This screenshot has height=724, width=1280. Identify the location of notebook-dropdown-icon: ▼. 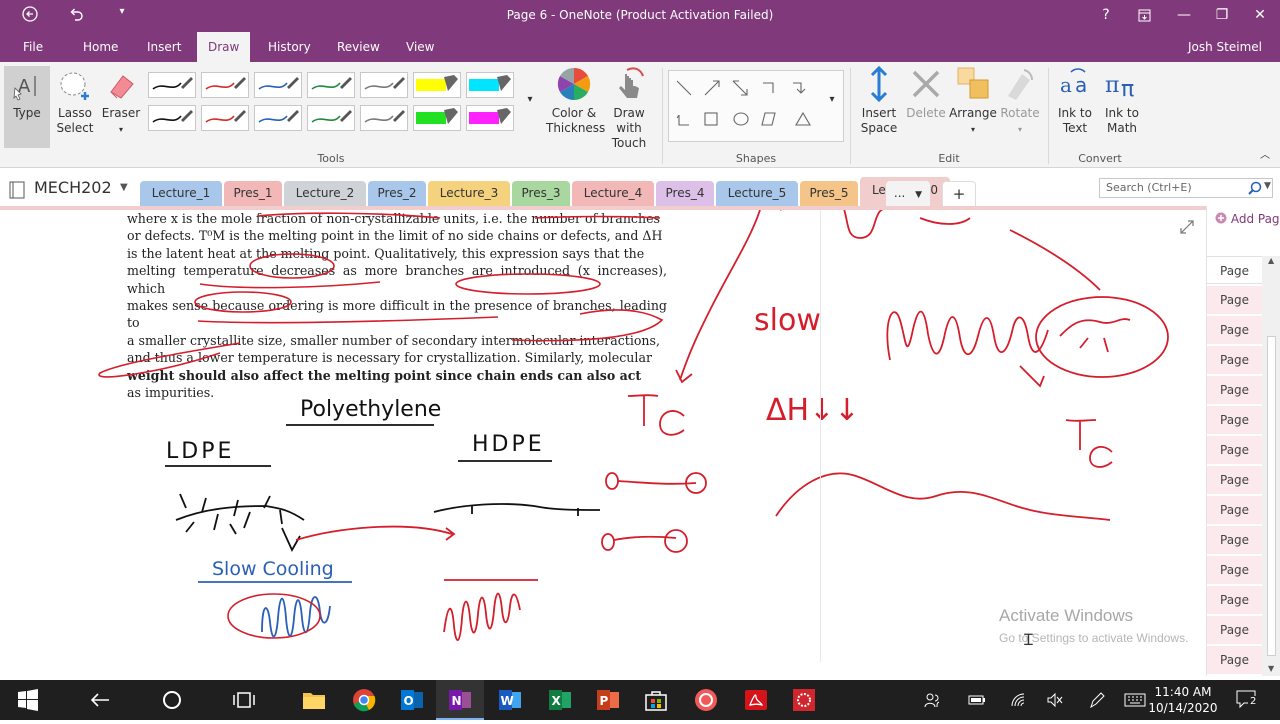
(124, 187).